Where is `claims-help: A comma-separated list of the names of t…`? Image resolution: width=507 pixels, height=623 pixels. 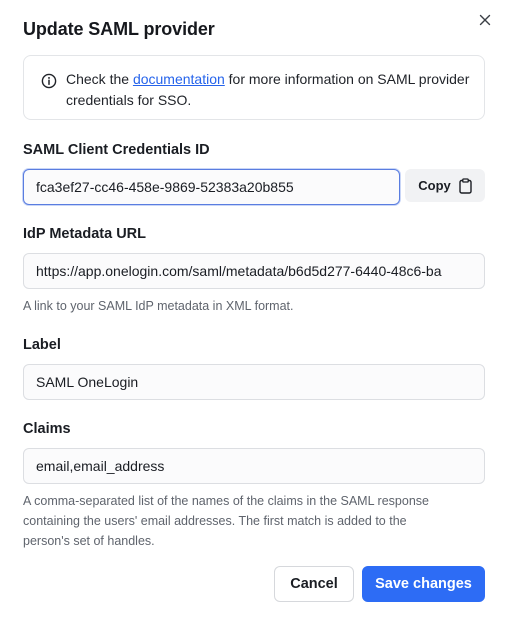 claims-help: A comma-separated list of the names of t… is located at coordinates (226, 521).